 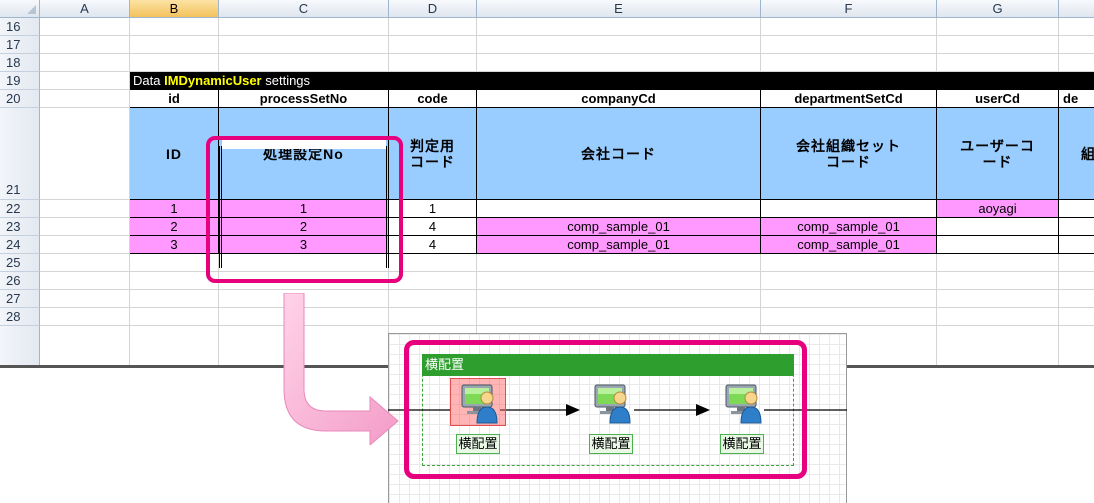 I want to click on row-header-23: 23, so click(x=20, y=227).